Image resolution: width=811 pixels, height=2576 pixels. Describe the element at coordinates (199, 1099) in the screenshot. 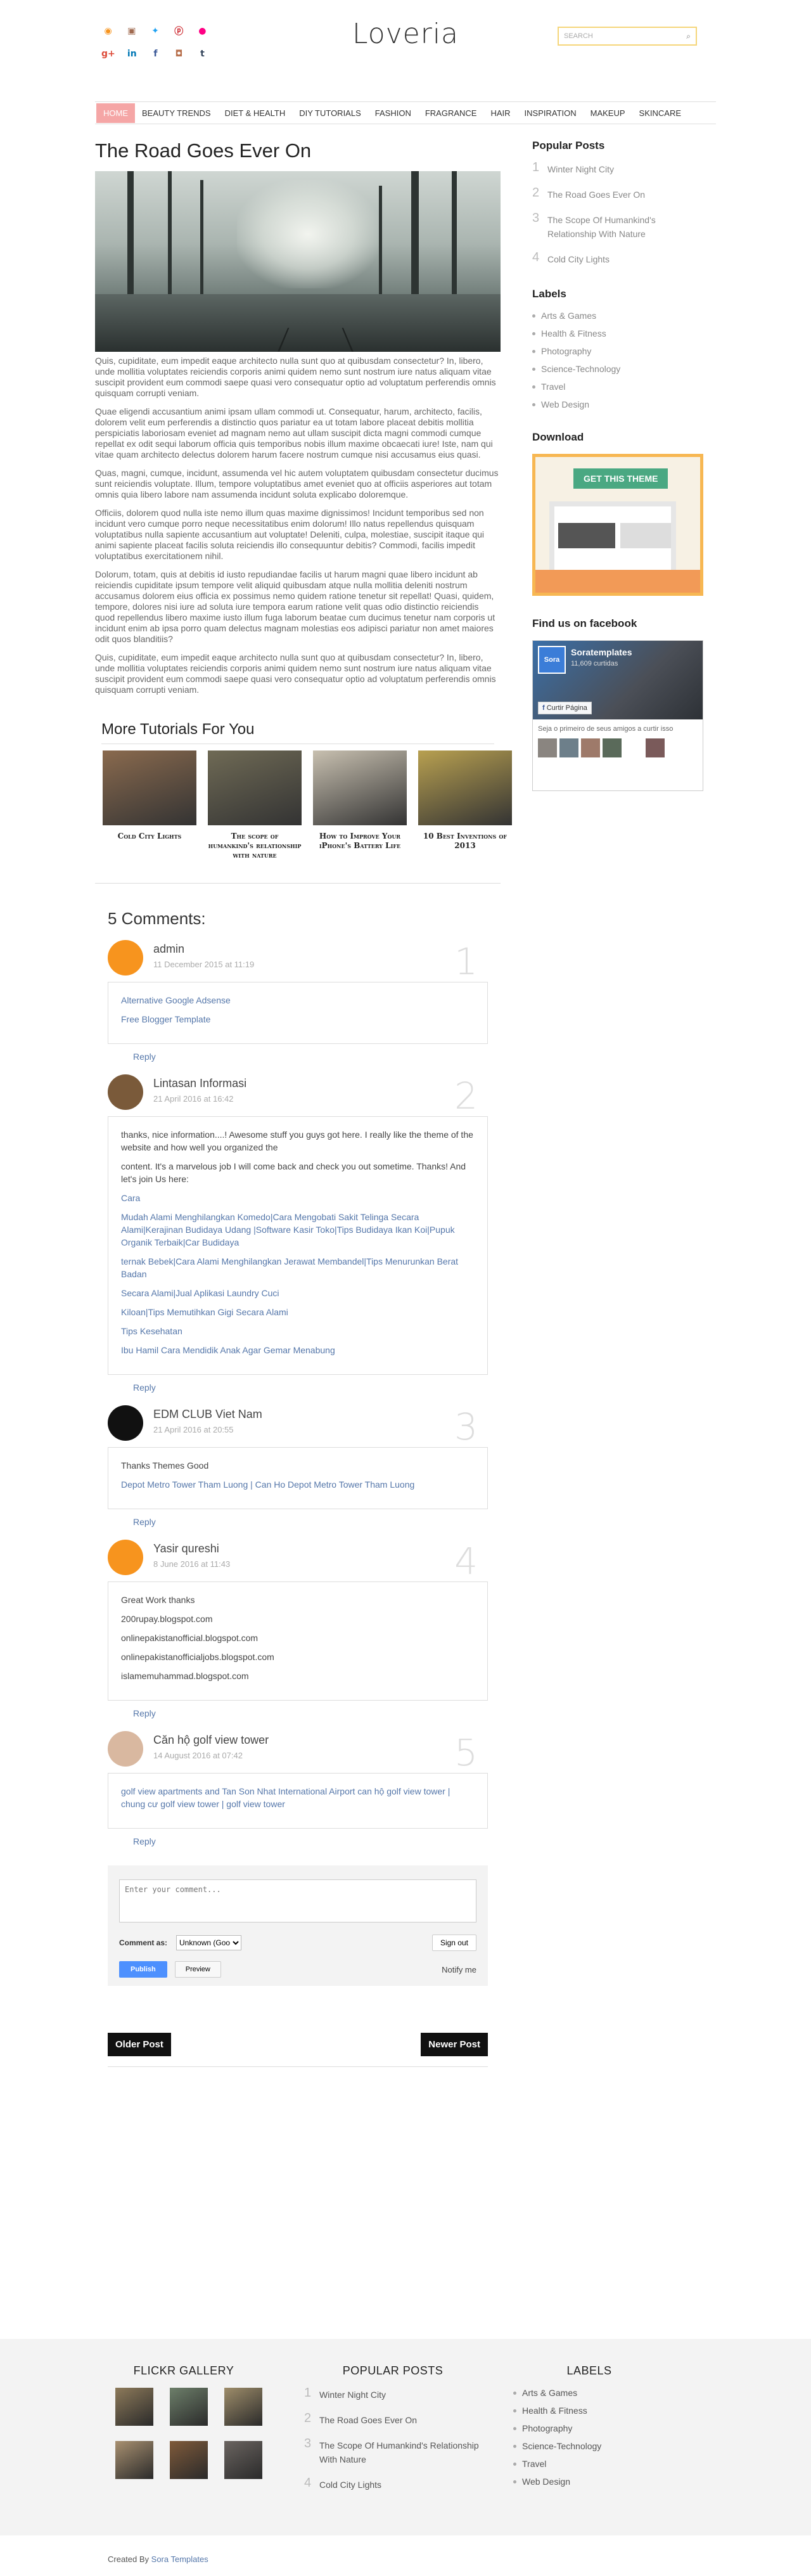

I see `comment-date: 21 April 2016 at 16:42` at that location.